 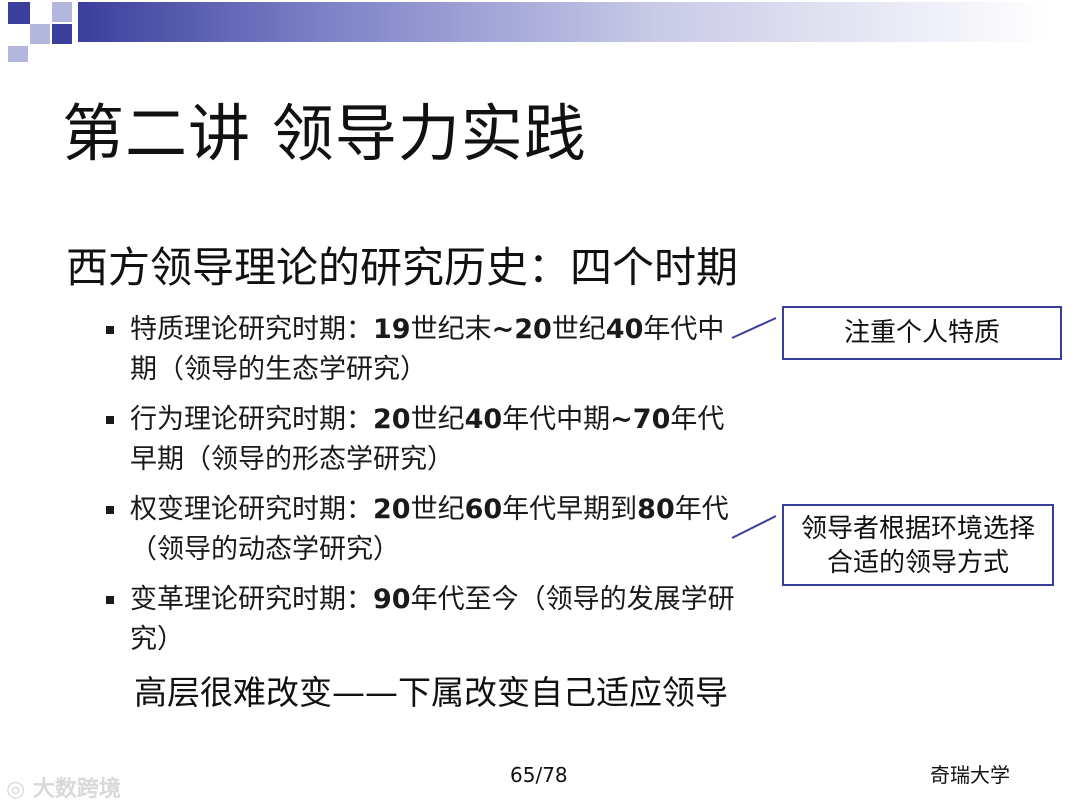 I want to click on conclusion-text: 高层很难改变——下属改变自己适应领导, so click(x=431, y=692).